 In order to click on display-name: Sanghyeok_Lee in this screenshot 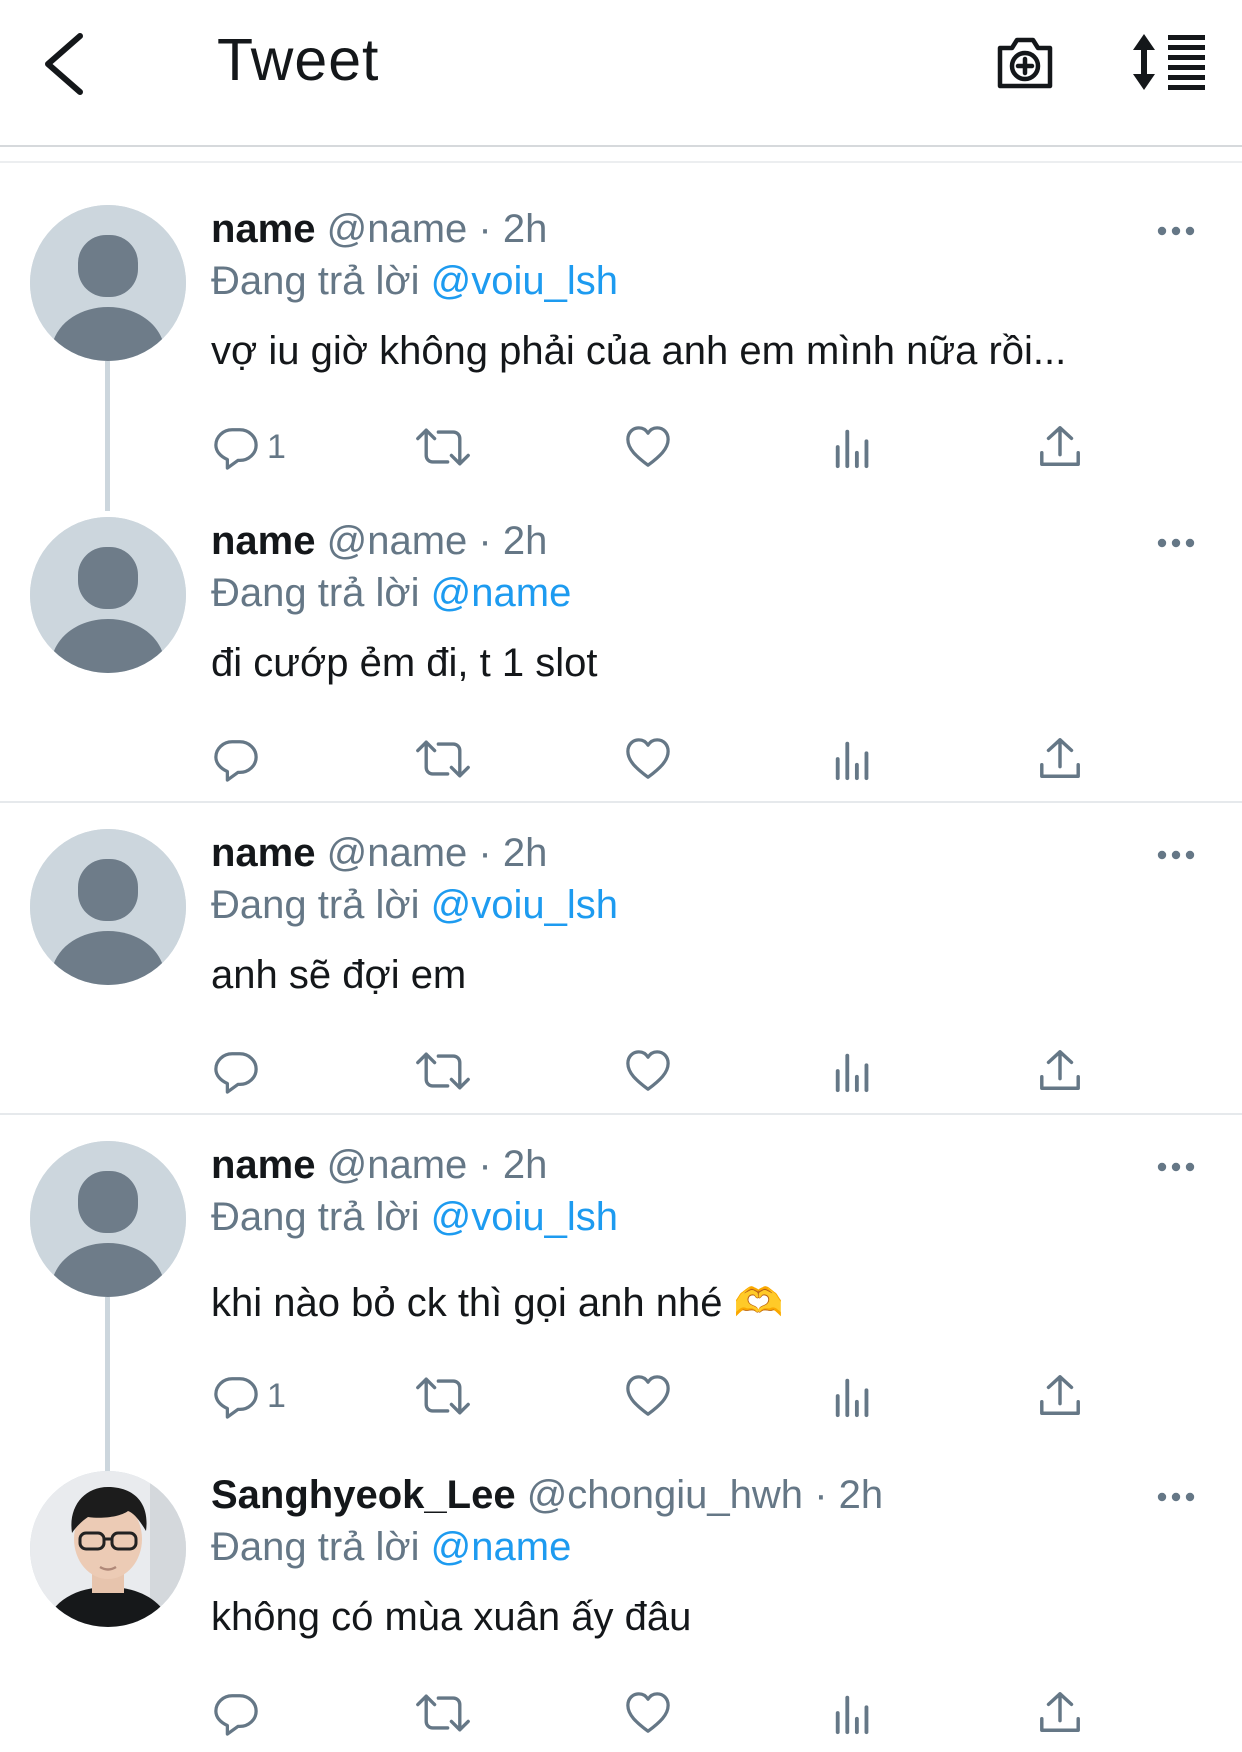, I will do `click(363, 1495)`.